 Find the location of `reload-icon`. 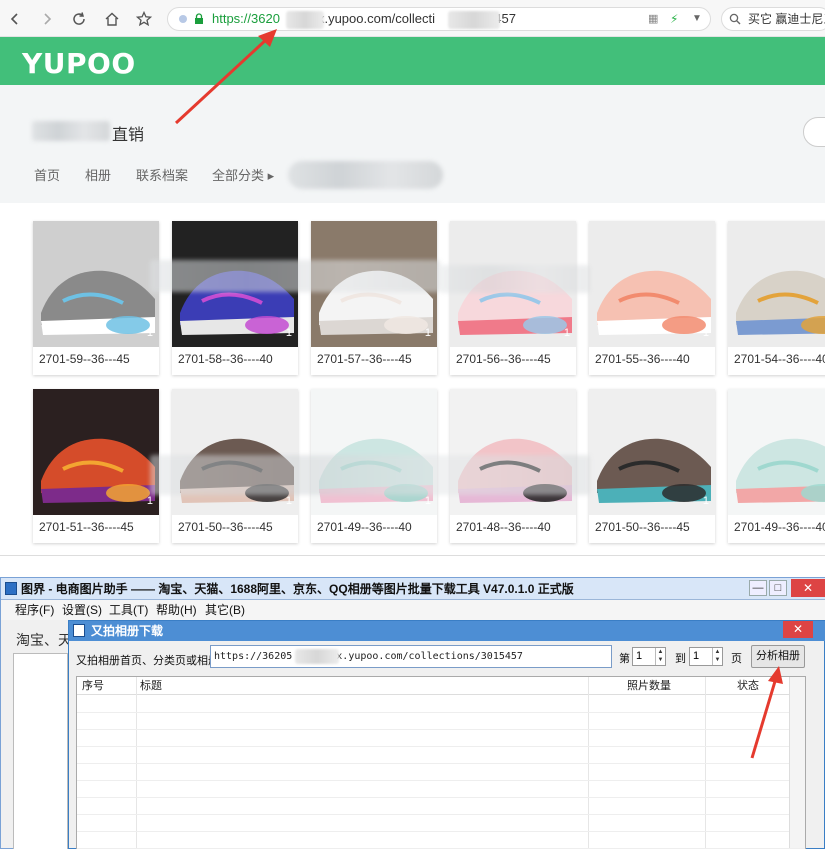

reload-icon is located at coordinates (79, 19).